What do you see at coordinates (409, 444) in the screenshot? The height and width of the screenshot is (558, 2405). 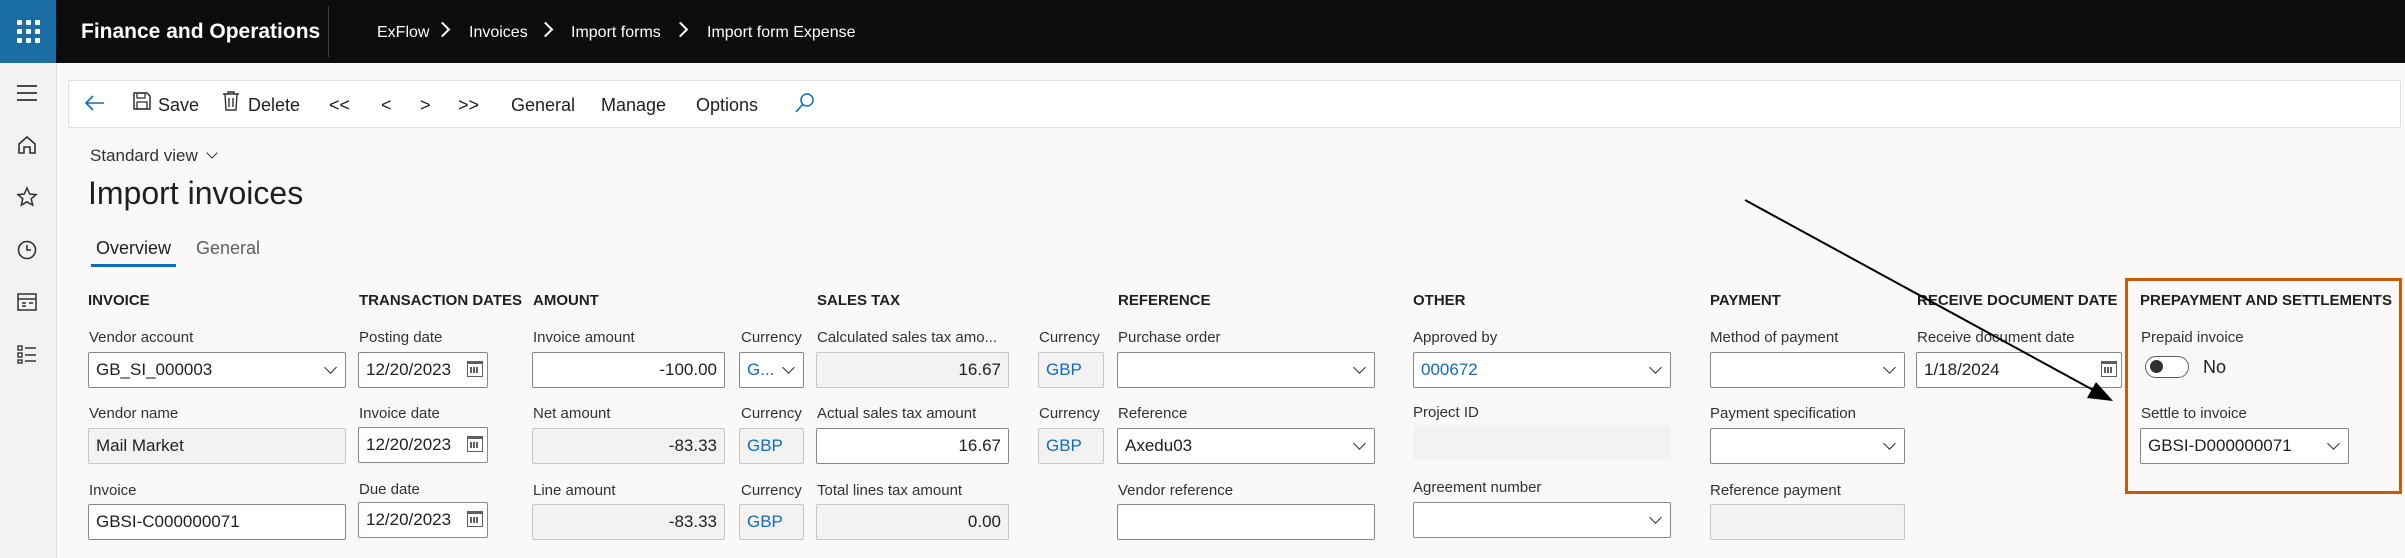 I see `invoice-date-value: 12/20/2023` at bounding box center [409, 444].